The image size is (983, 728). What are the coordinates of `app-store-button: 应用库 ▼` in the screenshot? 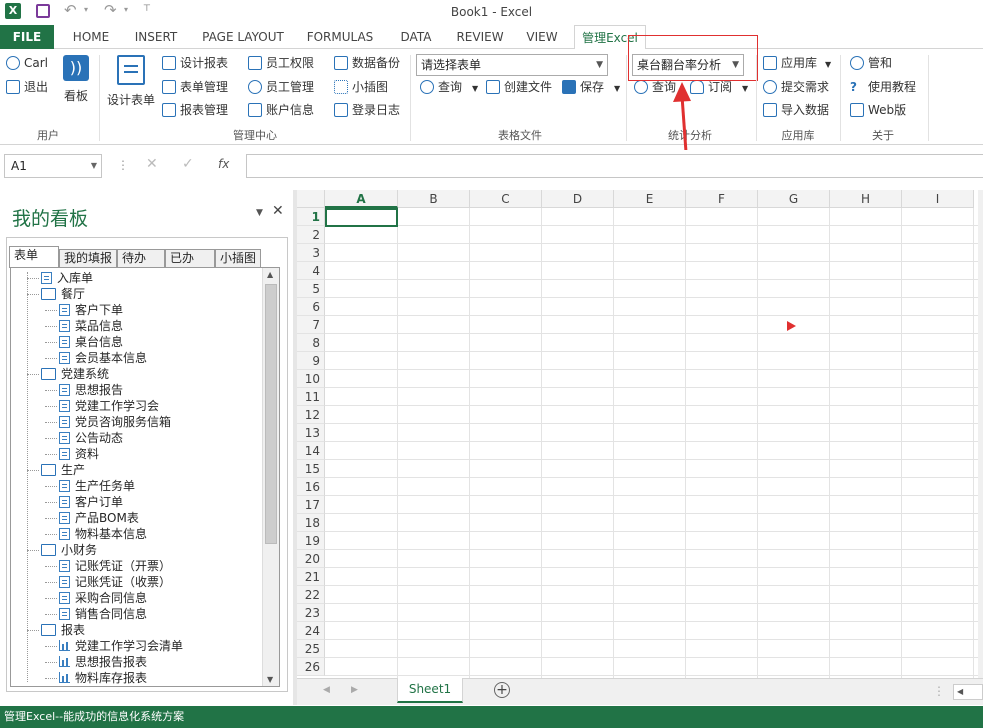 It's located at (797, 63).